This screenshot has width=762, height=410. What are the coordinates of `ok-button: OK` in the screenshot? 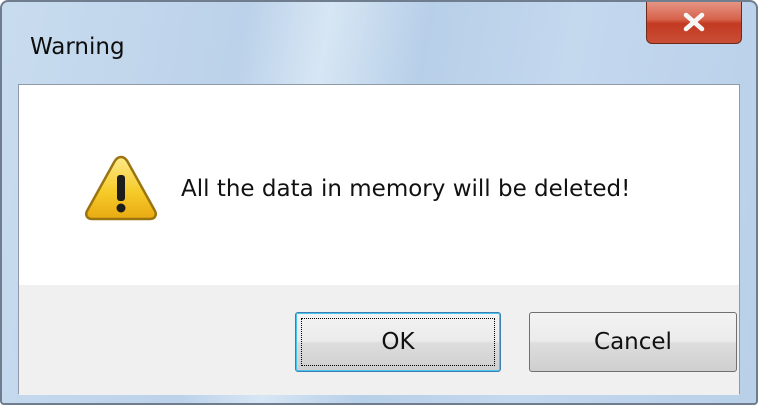 It's located at (398, 342).